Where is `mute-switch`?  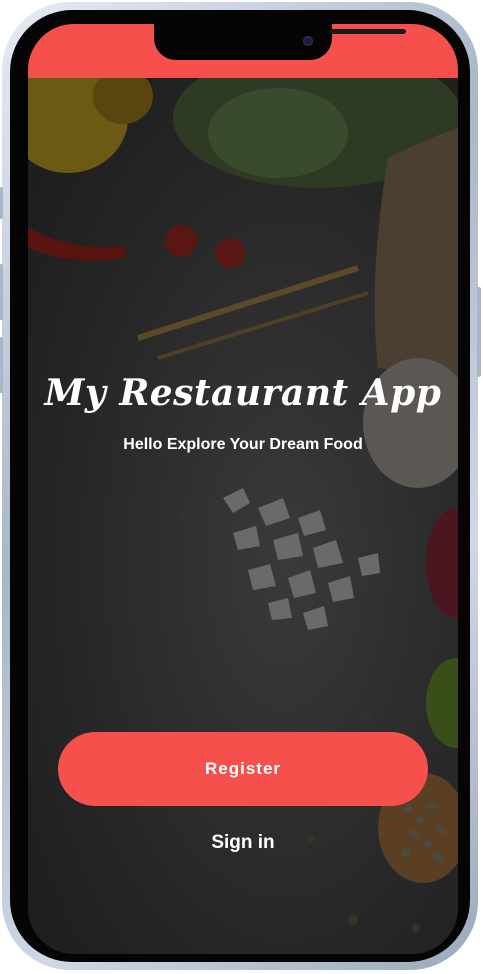 mute-switch is located at coordinates (1, 203).